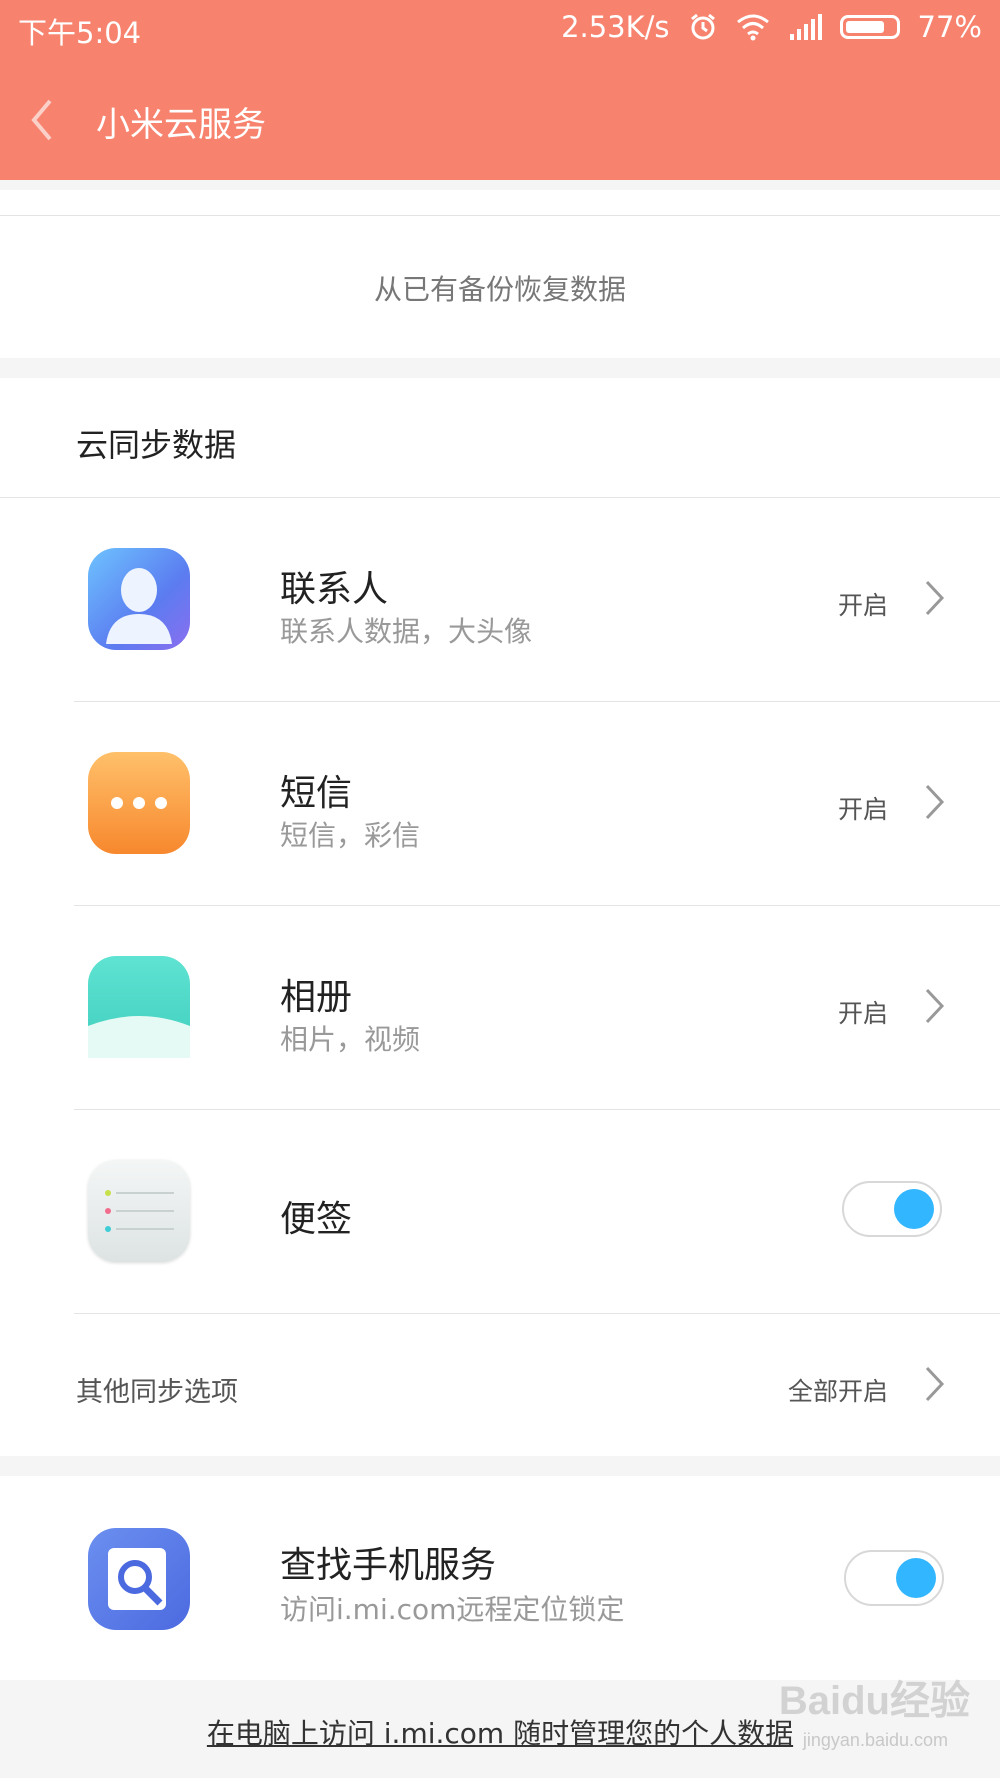  What do you see at coordinates (869, 27) in the screenshot?
I see `battery-icon` at bounding box center [869, 27].